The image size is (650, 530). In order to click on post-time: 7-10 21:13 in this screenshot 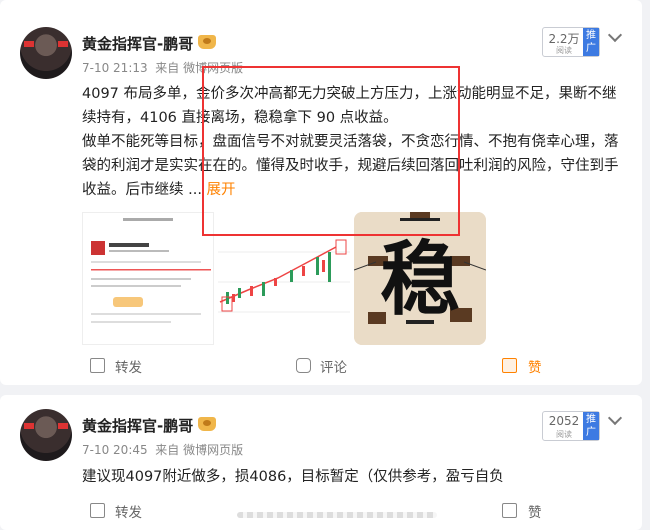, I will do `click(115, 68)`.